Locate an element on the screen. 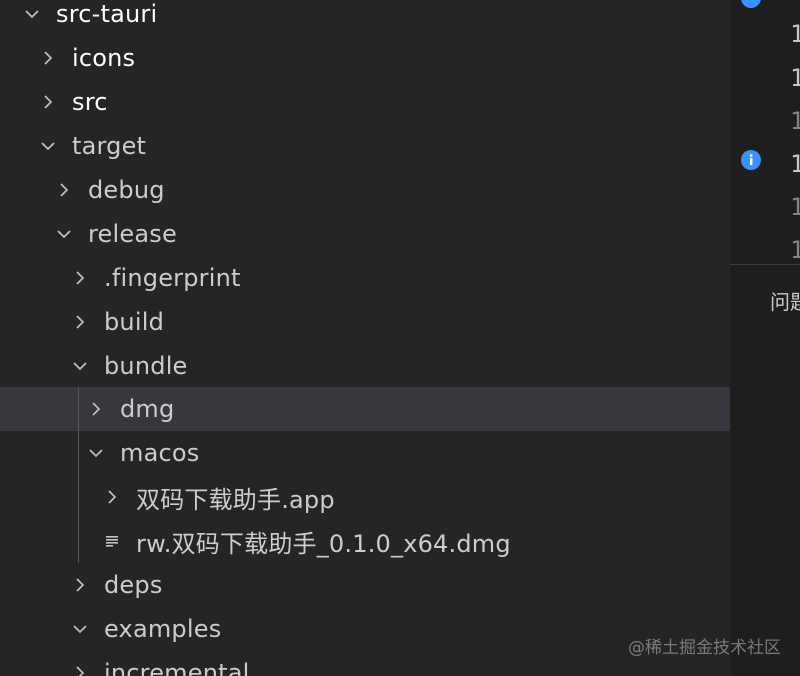 This screenshot has width=800, height=676. tree-row-content: 双码下载助手.app is located at coordinates (219, 497).